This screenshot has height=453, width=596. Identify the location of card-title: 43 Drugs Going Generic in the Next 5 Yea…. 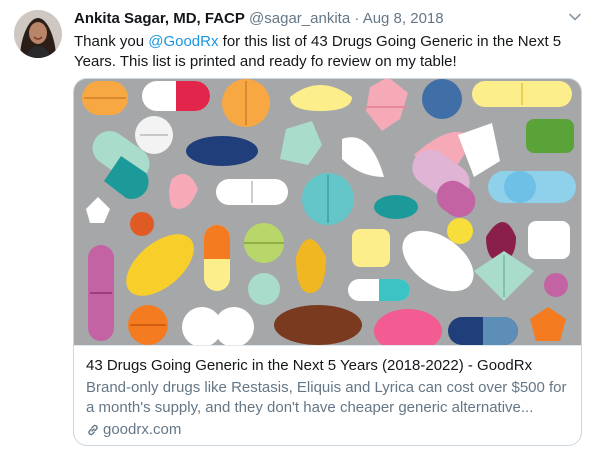
(327, 366).